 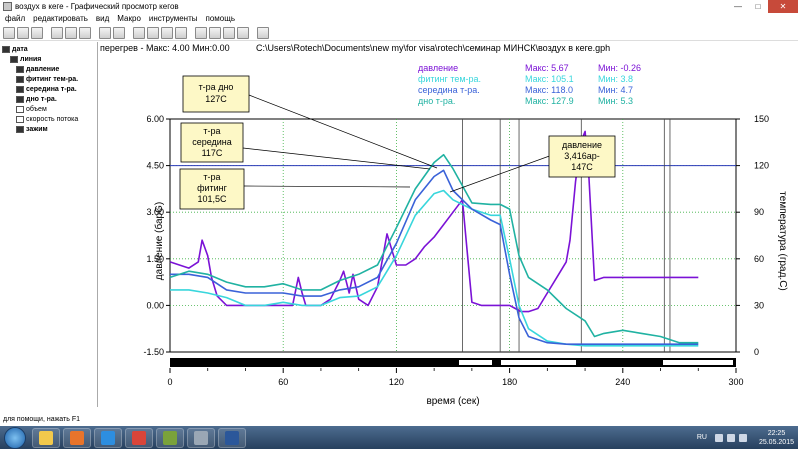 What do you see at coordinates (102, 18) in the screenshot?
I see `menu-view: вид` at bounding box center [102, 18].